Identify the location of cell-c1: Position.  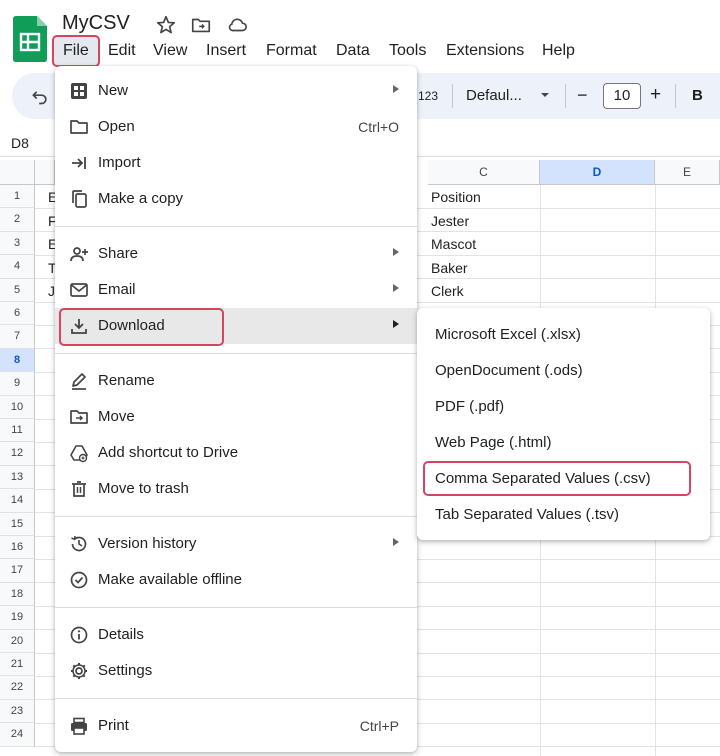
(456, 197).